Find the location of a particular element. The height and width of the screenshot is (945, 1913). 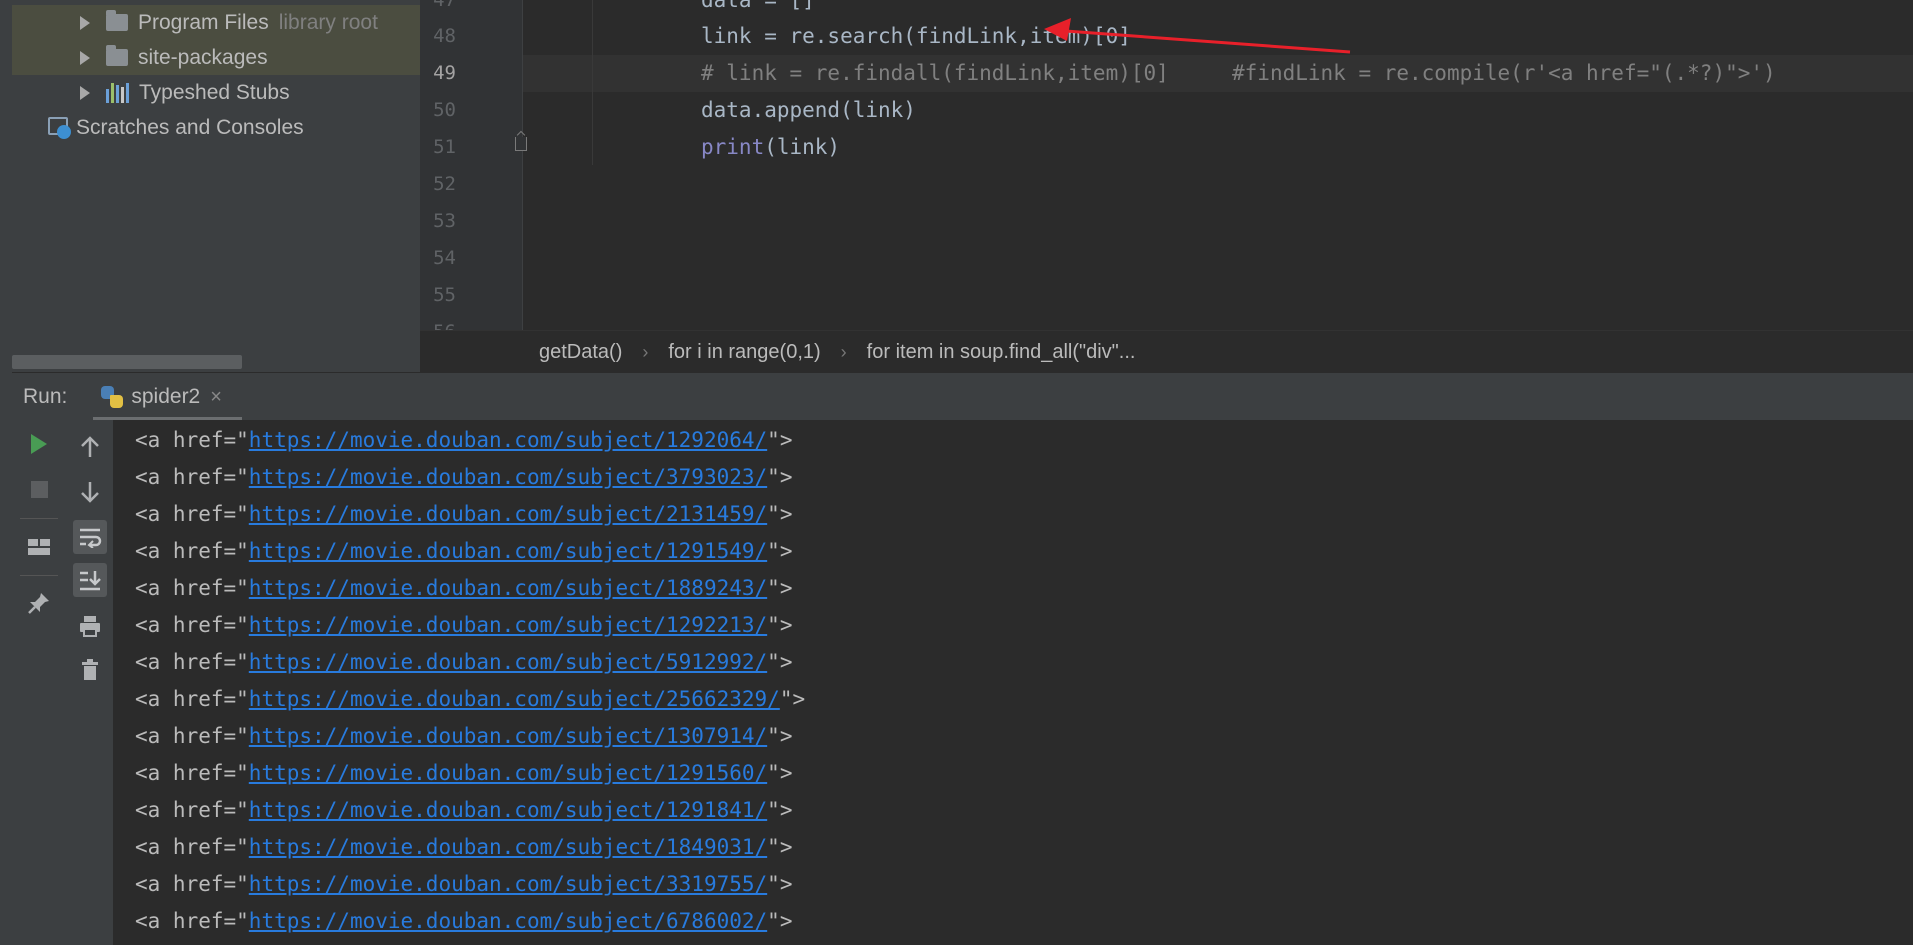

print-icon is located at coordinates (90, 626).